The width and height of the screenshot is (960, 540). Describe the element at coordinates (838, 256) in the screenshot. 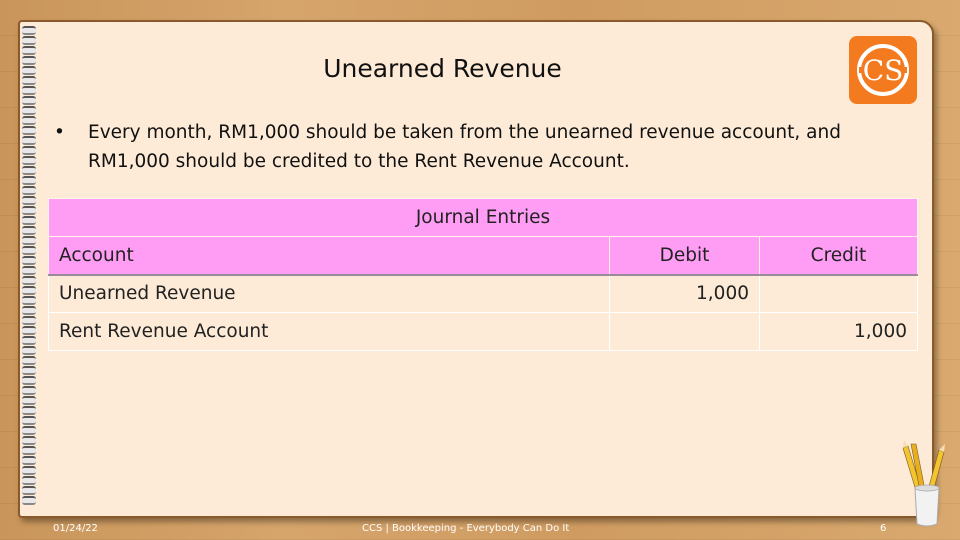

I see `col-header-credit: Credit` at that location.